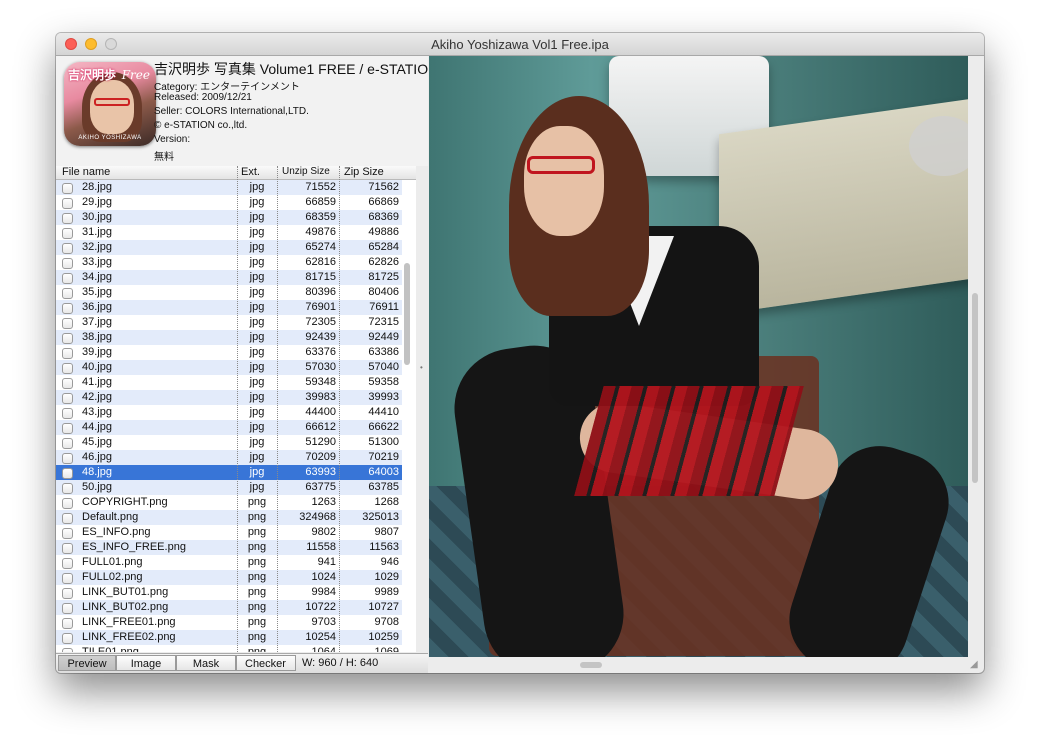 This screenshot has width=1040, height=751. Describe the element at coordinates (229, 487) in the screenshot. I see `table-row: 50.jpg jpg 63775 63785` at that location.